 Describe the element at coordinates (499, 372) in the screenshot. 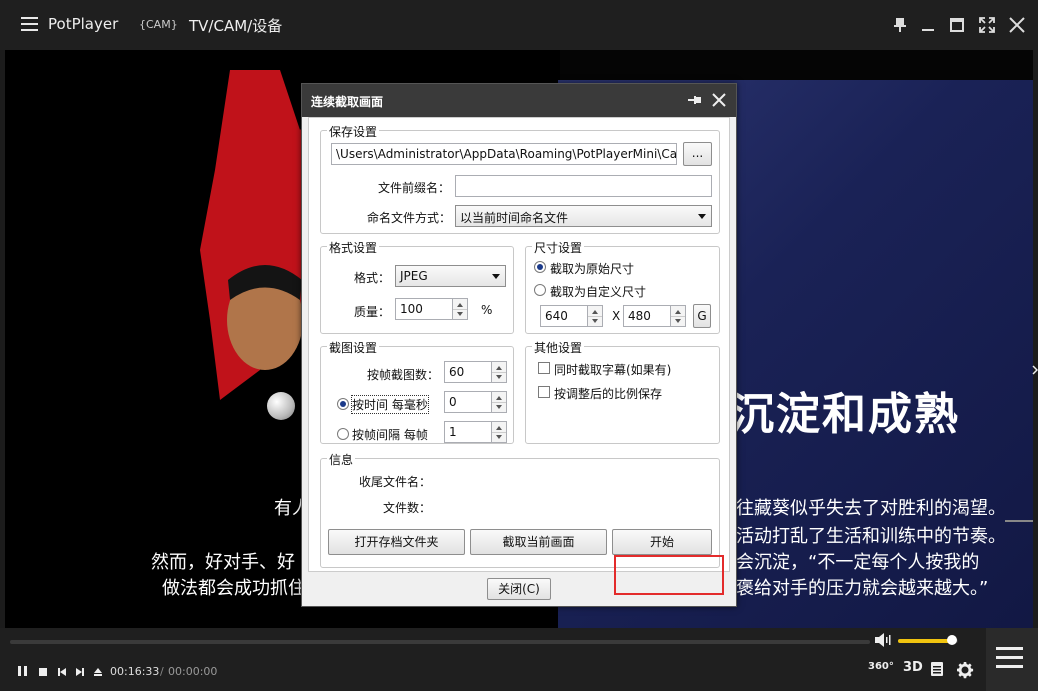

I see `frame-count-stepper` at that location.